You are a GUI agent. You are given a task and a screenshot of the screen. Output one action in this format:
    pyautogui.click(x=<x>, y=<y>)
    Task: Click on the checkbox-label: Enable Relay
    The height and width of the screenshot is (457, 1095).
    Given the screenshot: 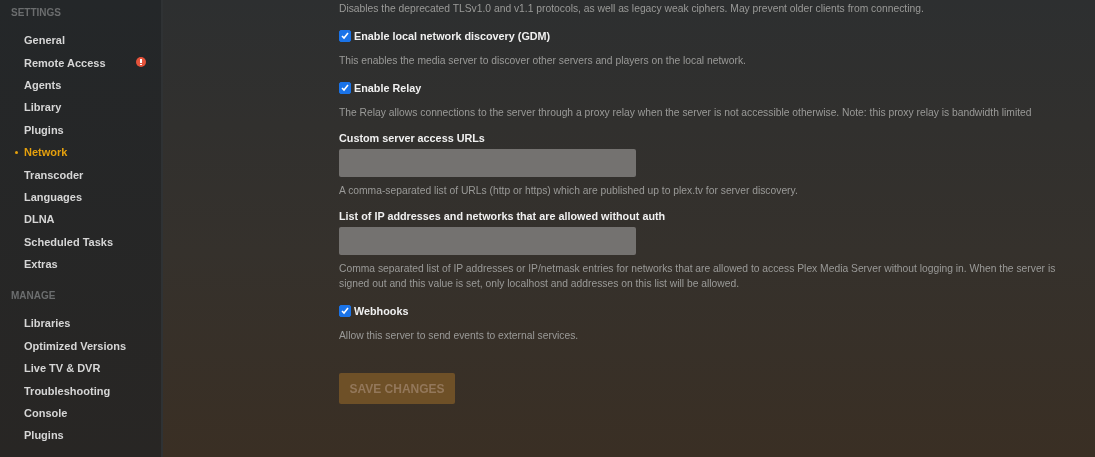 What is the action you would take?
    pyautogui.click(x=388, y=88)
    